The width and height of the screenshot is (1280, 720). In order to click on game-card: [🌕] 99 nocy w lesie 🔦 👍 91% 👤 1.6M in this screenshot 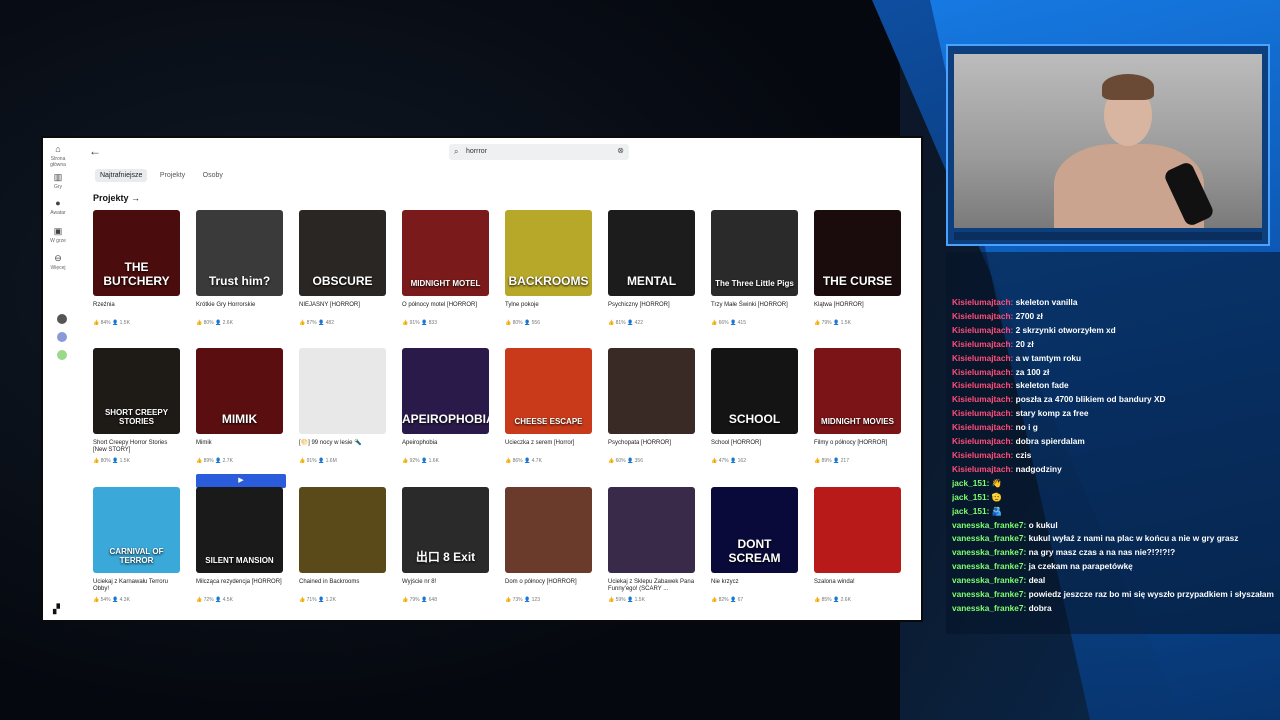, I will do `click(343, 406)`.